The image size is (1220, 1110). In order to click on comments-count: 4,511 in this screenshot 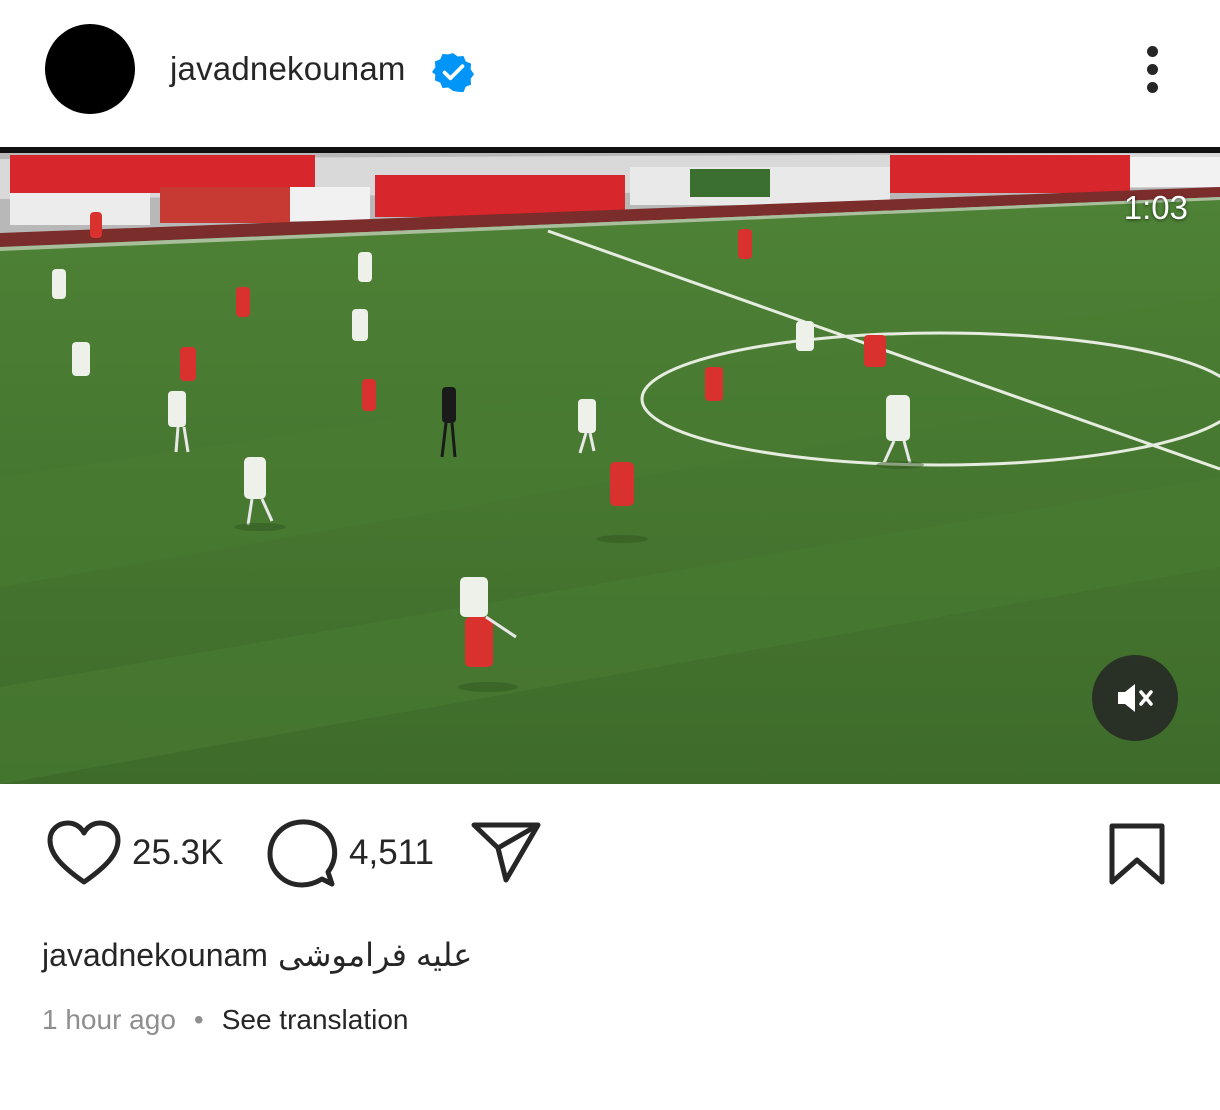, I will do `click(391, 853)`.